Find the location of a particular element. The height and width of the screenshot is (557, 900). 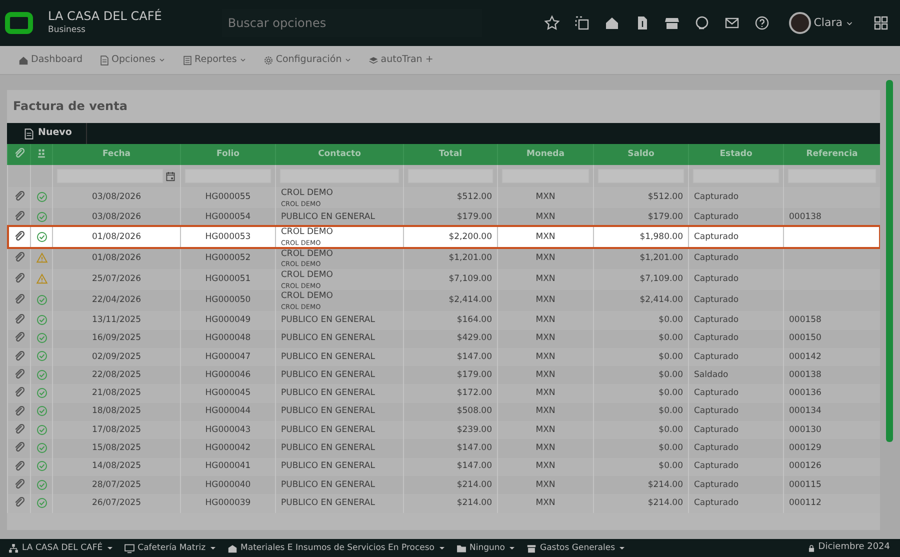

apps-icon is located at coordinates (881, 23).